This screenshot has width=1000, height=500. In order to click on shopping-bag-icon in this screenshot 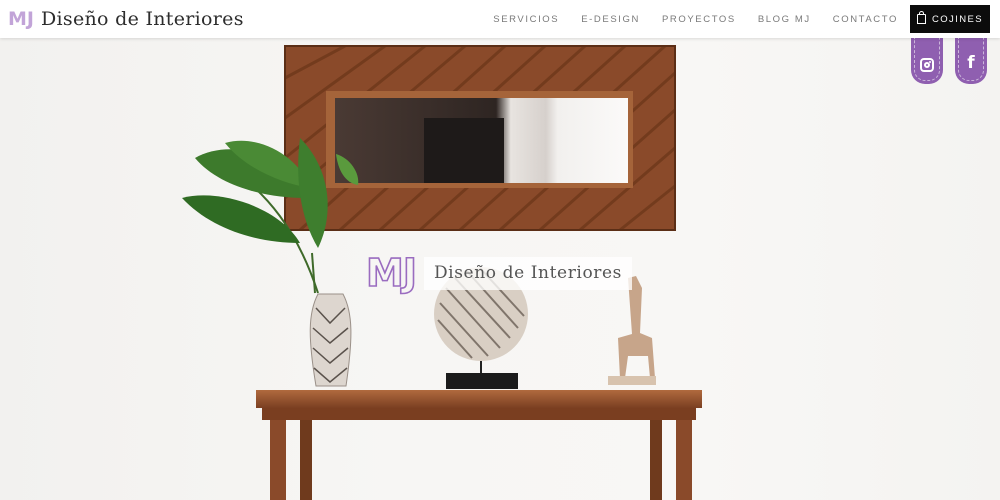, I will do `click(921, 17)`.